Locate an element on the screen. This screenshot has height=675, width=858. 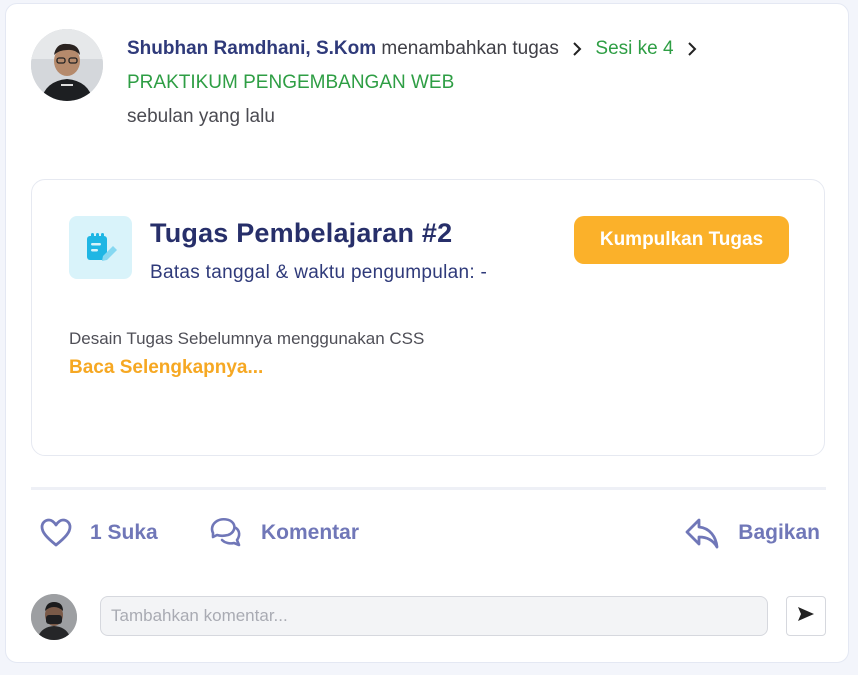
assignment-icon is located at coordinates (100, 247).